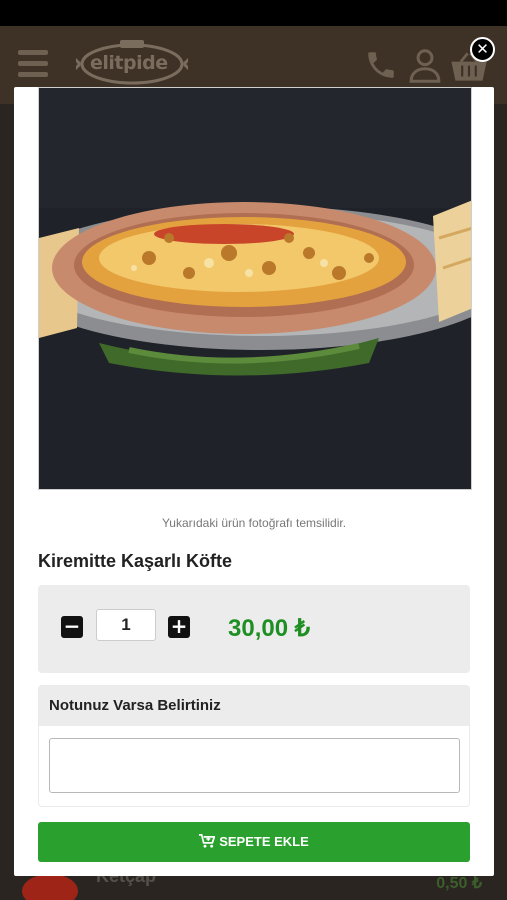 This screenshot has height=900, width=507. Describe the element at coordinates (459, 883) in the screenshot. I see `list-item-price: 0,50 ₺` at that location.